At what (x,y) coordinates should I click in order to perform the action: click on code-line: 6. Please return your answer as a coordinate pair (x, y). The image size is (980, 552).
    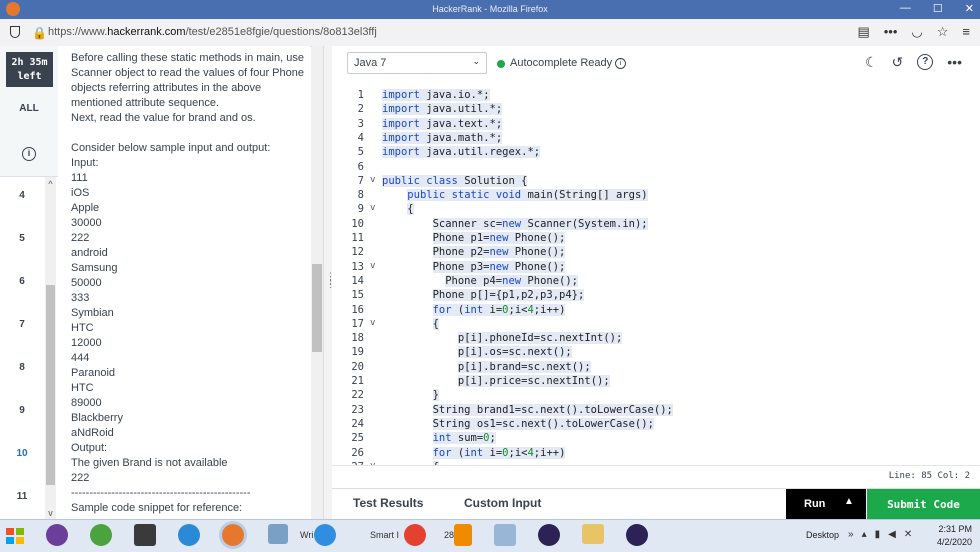
    Looking at the image, I should click on (656, 168).